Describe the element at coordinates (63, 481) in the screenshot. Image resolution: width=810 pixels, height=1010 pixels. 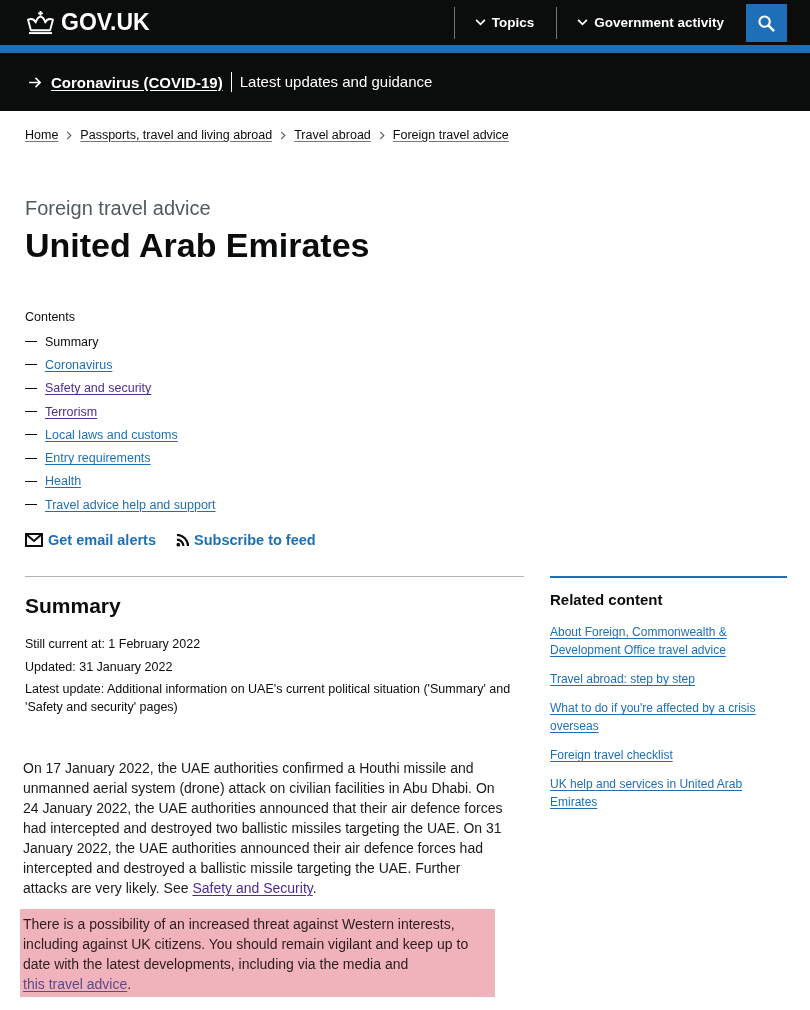
I see `contents-link: Health` at that location.